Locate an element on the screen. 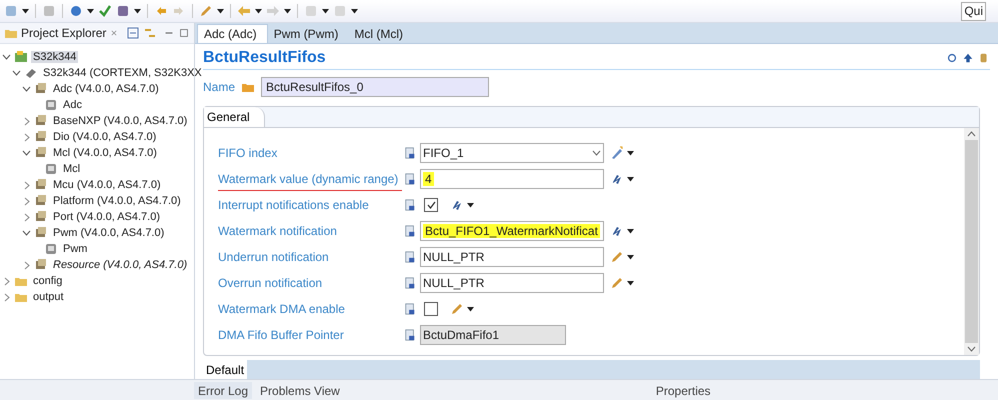 This screenshot has width=998, height=400. chevron-icon is located at coordinates (596, 153).